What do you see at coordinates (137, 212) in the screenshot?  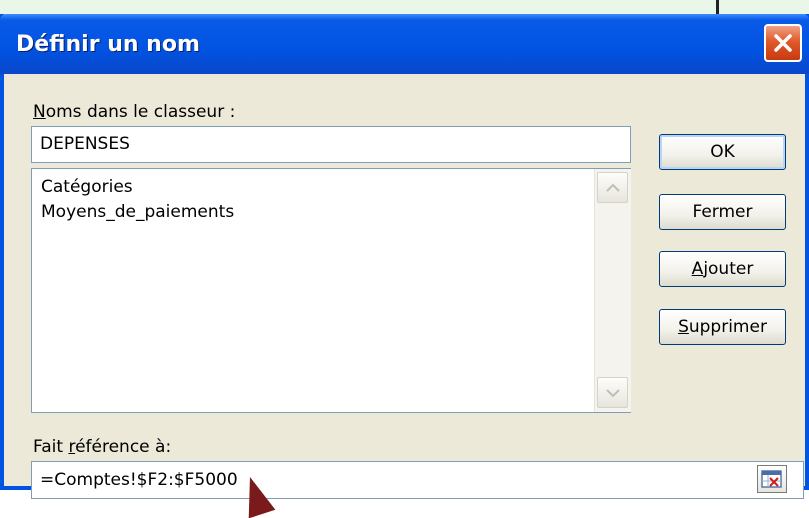 I see `list-item: Moyens_de_paiements` at bounding box center [137, 212].